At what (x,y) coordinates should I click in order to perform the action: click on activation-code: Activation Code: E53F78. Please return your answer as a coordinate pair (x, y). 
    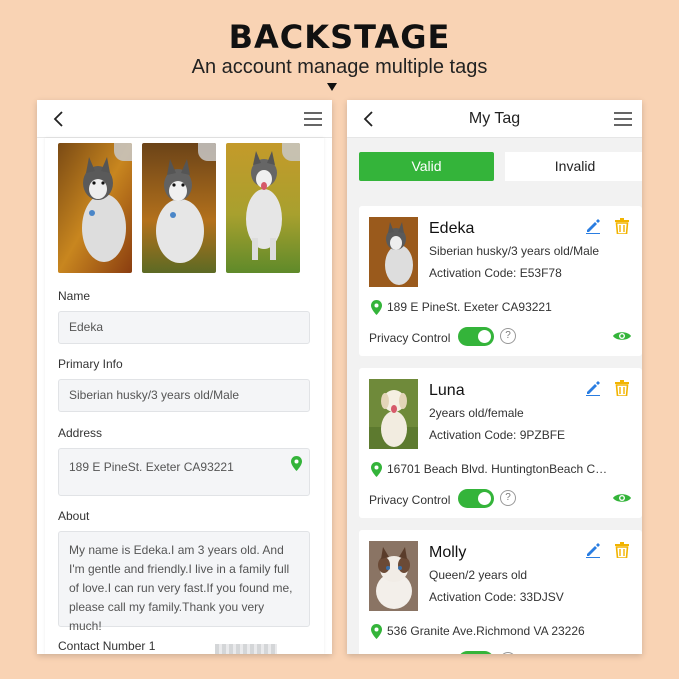
    Looking at the image, I should click on (495, 273).